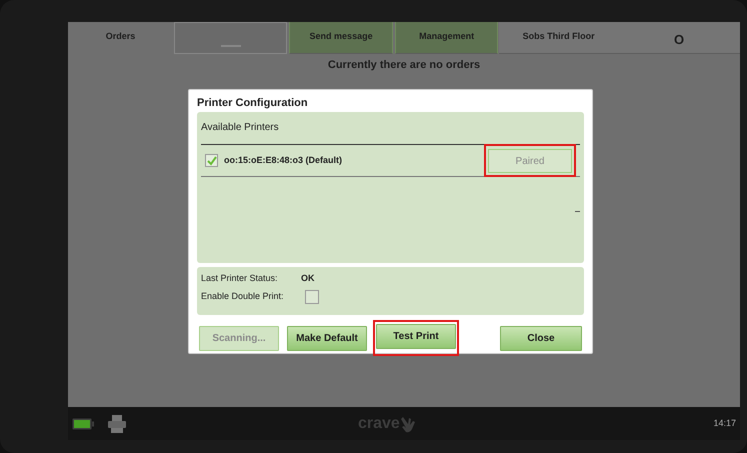 The height and width of the screenshot is (453, 747). Describe the element at coordinates (312, 297) in the screenshot. I see `double-print-checkbox` at that location.